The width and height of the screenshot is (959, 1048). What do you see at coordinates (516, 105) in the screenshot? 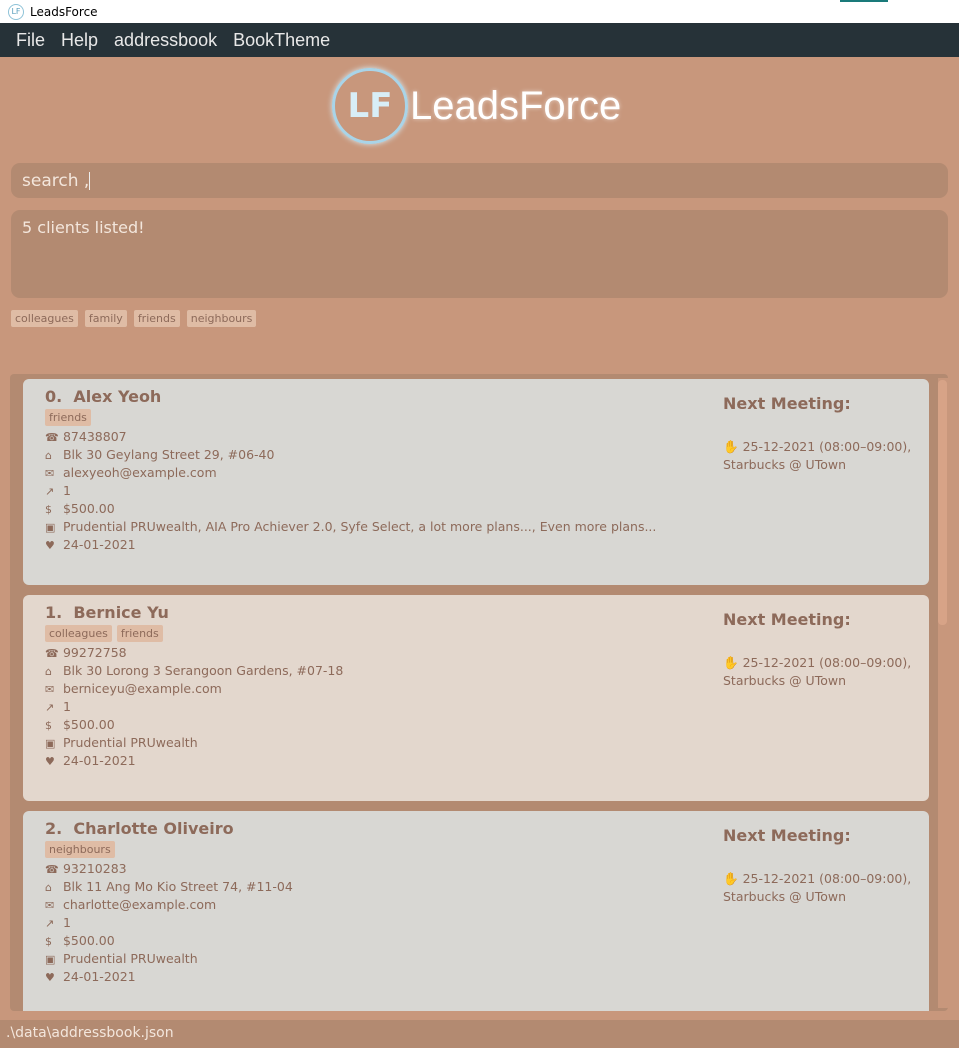
I see `logo-text: LeadsForce` at bounding box center [516, 105].